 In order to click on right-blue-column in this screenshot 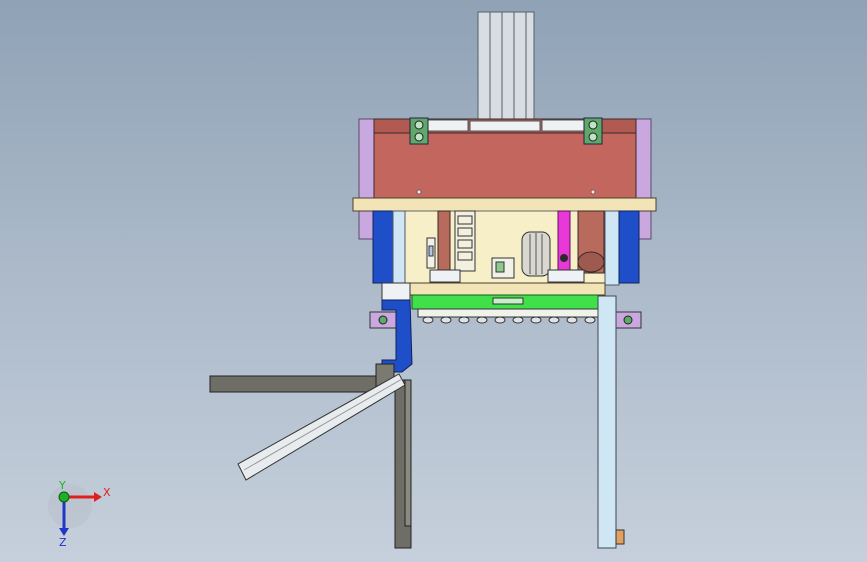, I will do `click(629, 247)`.